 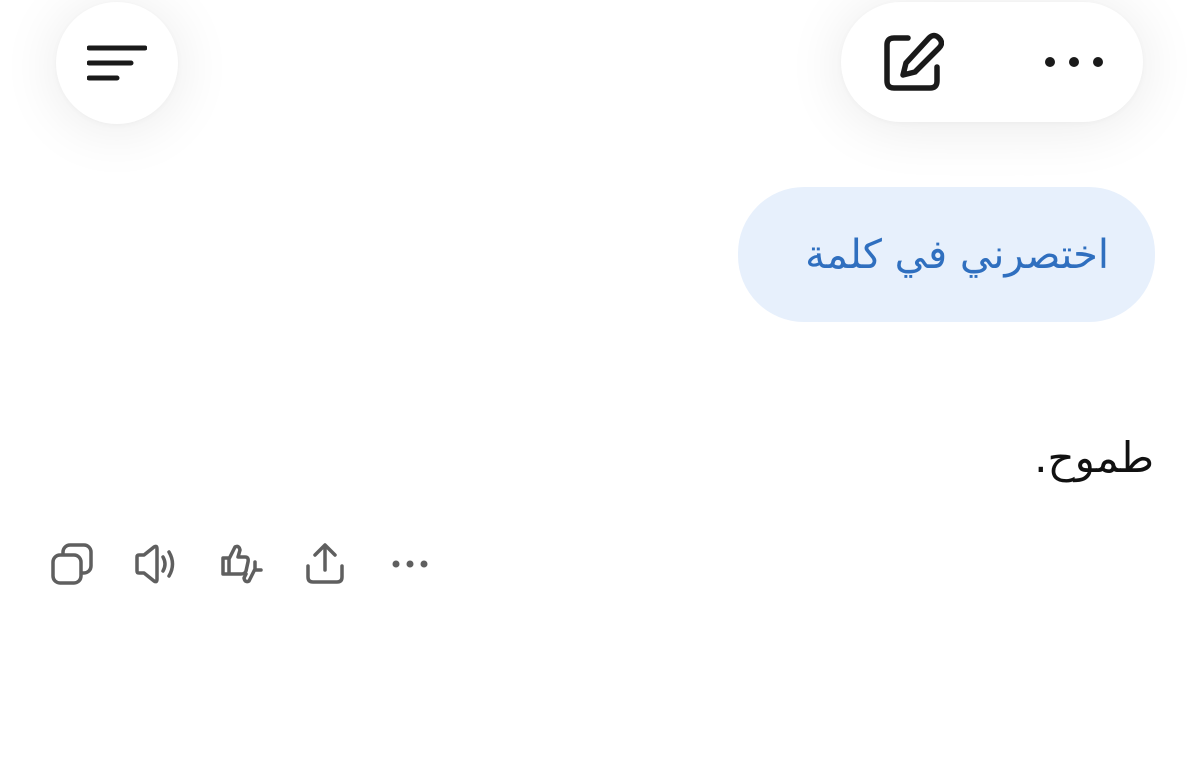 What do you see at coordinates (957, 254) in the screenshot?
I see `user-message-text: اختصرني في كلمة` at bounding box center [957, 254].